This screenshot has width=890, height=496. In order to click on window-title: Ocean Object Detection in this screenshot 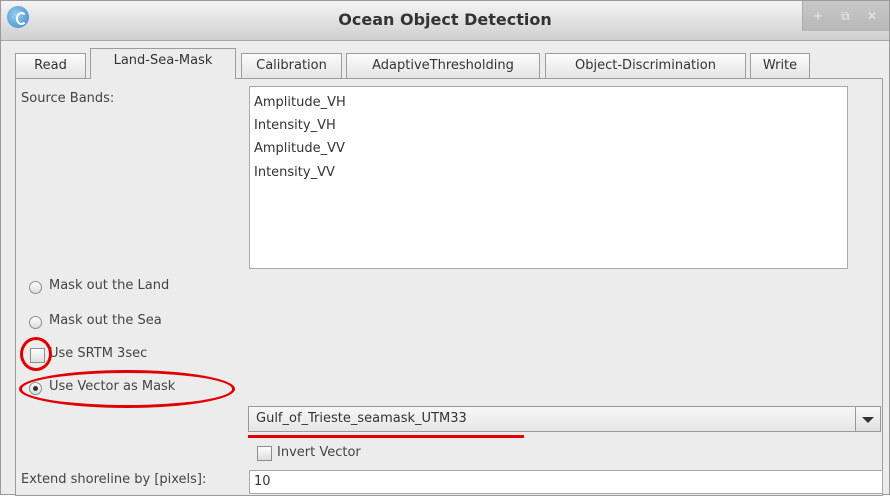, I will do `click(445, 19)`.